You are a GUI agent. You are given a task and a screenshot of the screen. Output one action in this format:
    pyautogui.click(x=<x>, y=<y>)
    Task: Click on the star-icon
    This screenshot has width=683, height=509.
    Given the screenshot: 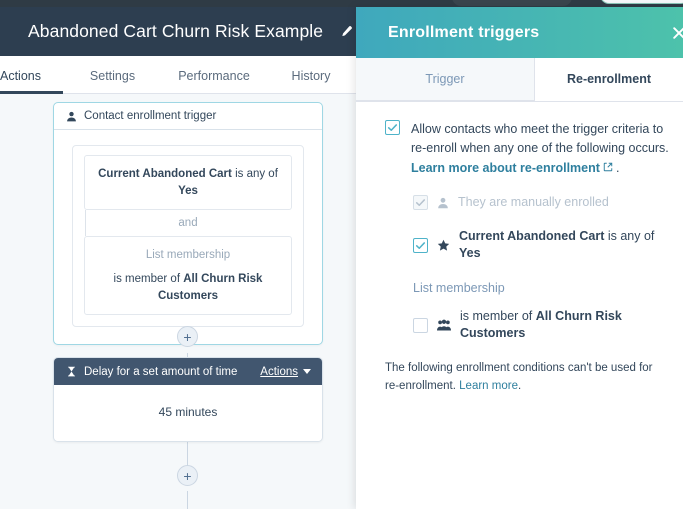 What is the action you would take?
    pyautogui.click(x=443, y=245)
    